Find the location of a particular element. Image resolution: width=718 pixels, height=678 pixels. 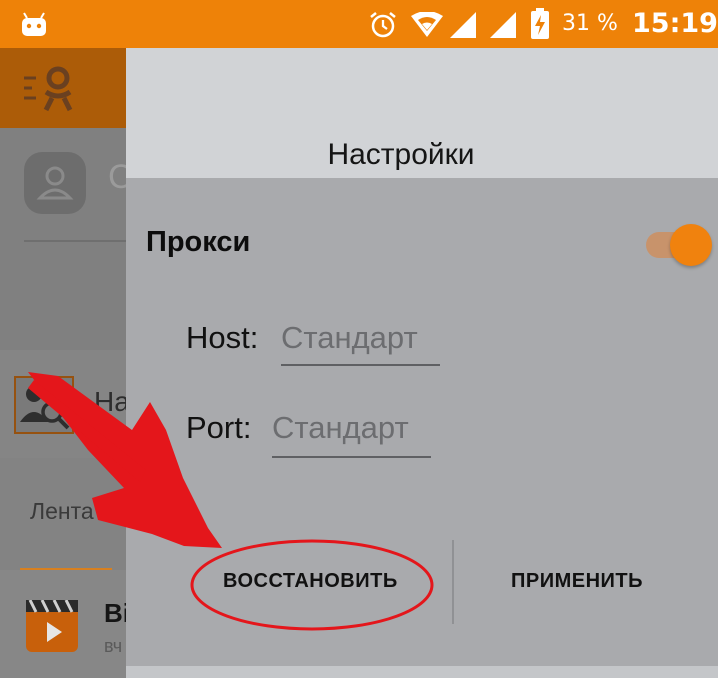

divider is located at coordinates (75, 241).